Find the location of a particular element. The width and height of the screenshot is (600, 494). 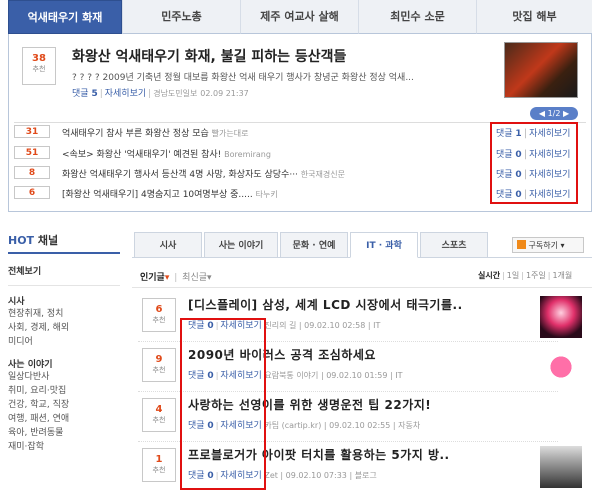

time-range: 실시간 | 1일 | 1주일 | 1개월 is located at coordinates (525, 275).